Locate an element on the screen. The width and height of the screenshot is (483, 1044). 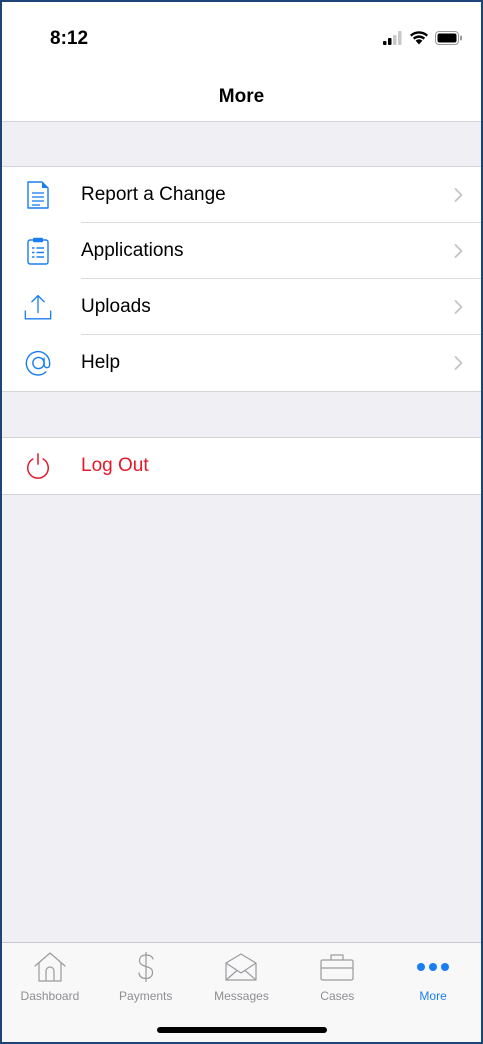
tab-label: Cases is located at coordinates (337, 996).